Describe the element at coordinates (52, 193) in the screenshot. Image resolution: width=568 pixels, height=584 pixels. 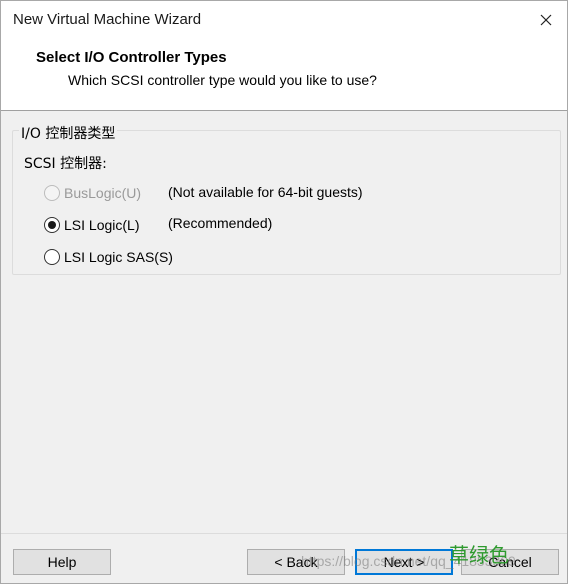
I see `radio-buslogic-control` at that location.